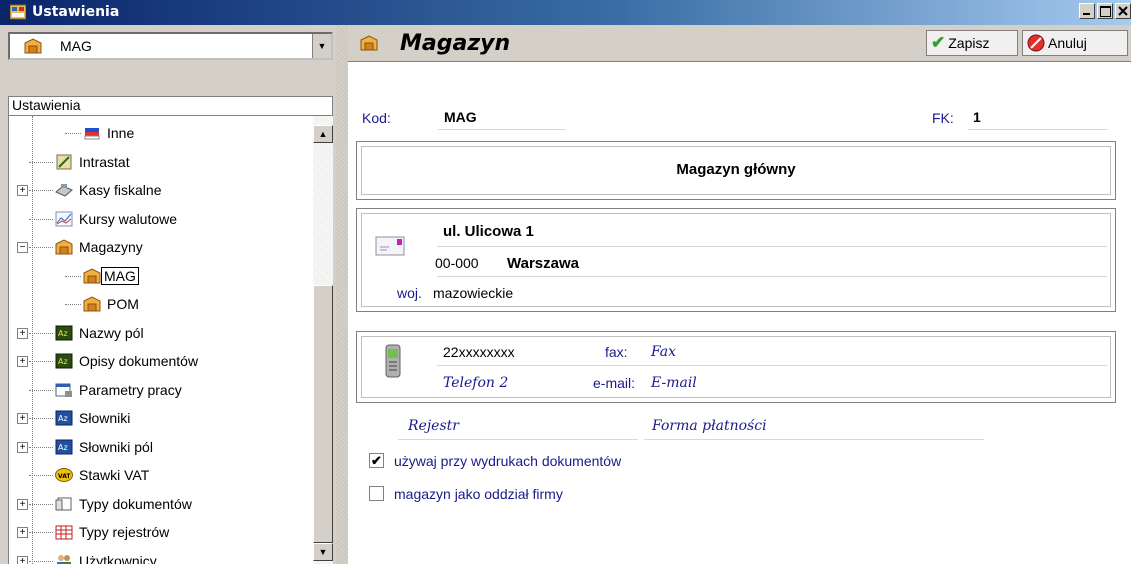 The width and height of the screenshot is (1131, 564). What do you see at coordinates (376, 493) in the screenshot?
I see `branch-checkbox` at bounding box center [376, 493].